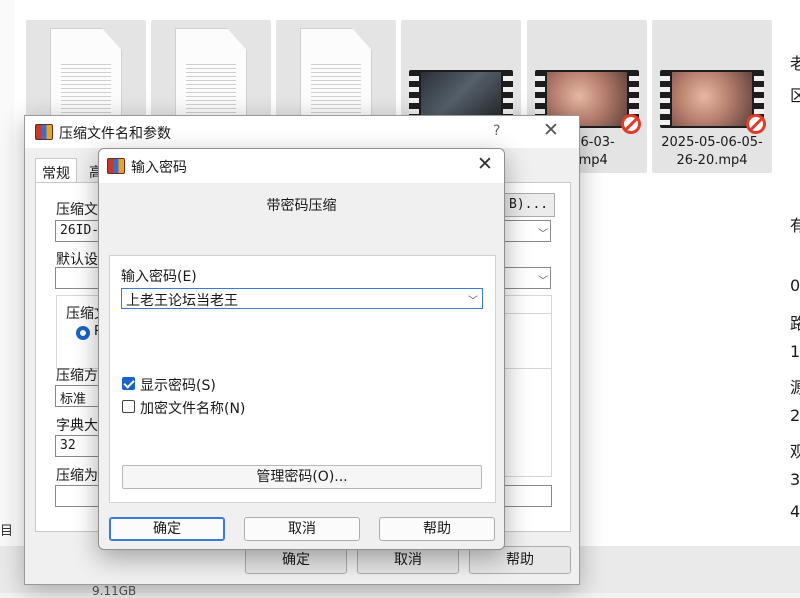  I want to click on dialog-titlebar: 输入密码 ✕, so click(301, 166).